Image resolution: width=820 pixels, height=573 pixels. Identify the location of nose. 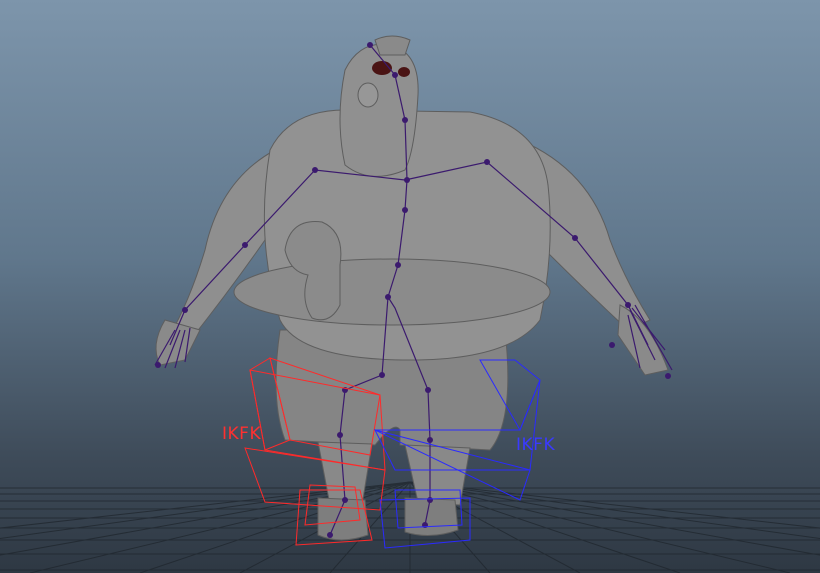
(368, 95).